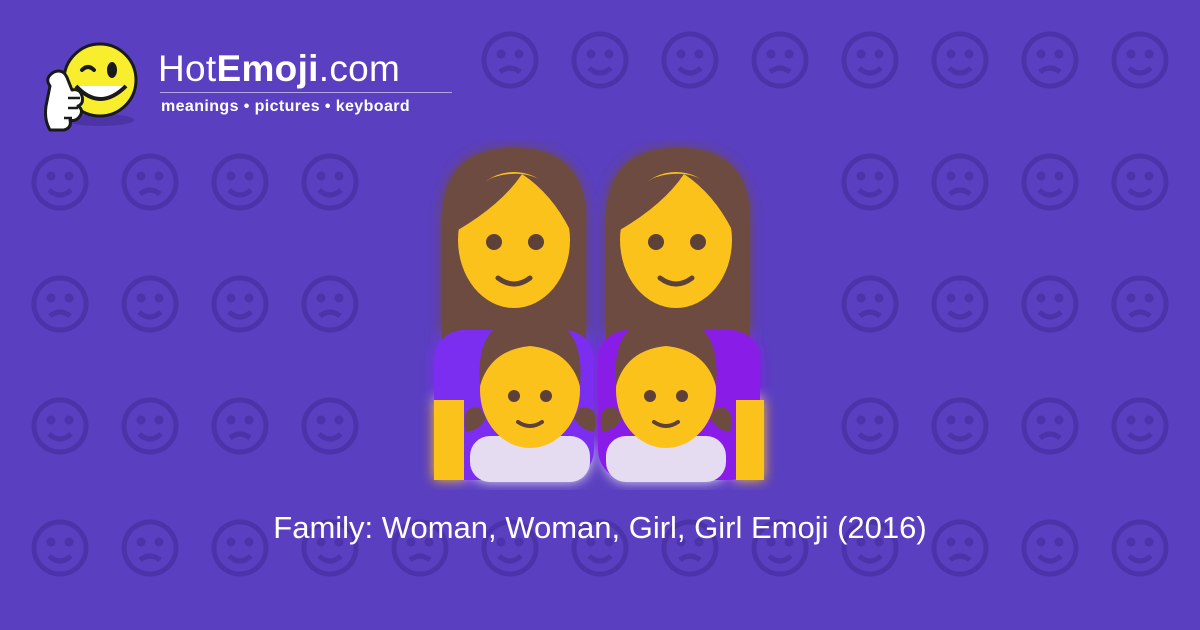  Describe the element at coordinates (306, 92) in the screenshot. I see `logo-divider` at that location.